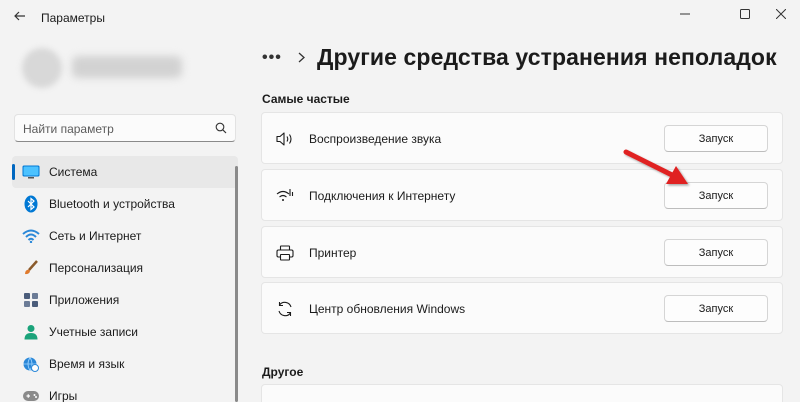 The height and width of the screenshot is (402, 800). Describe the element at coordinates (127, 67) in the screenshot. I see `profile-name-blurred` at that location.